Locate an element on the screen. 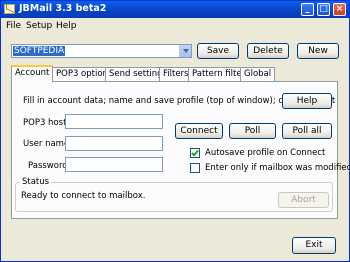  exit-button: Exit is located at coordinates (314, 245).